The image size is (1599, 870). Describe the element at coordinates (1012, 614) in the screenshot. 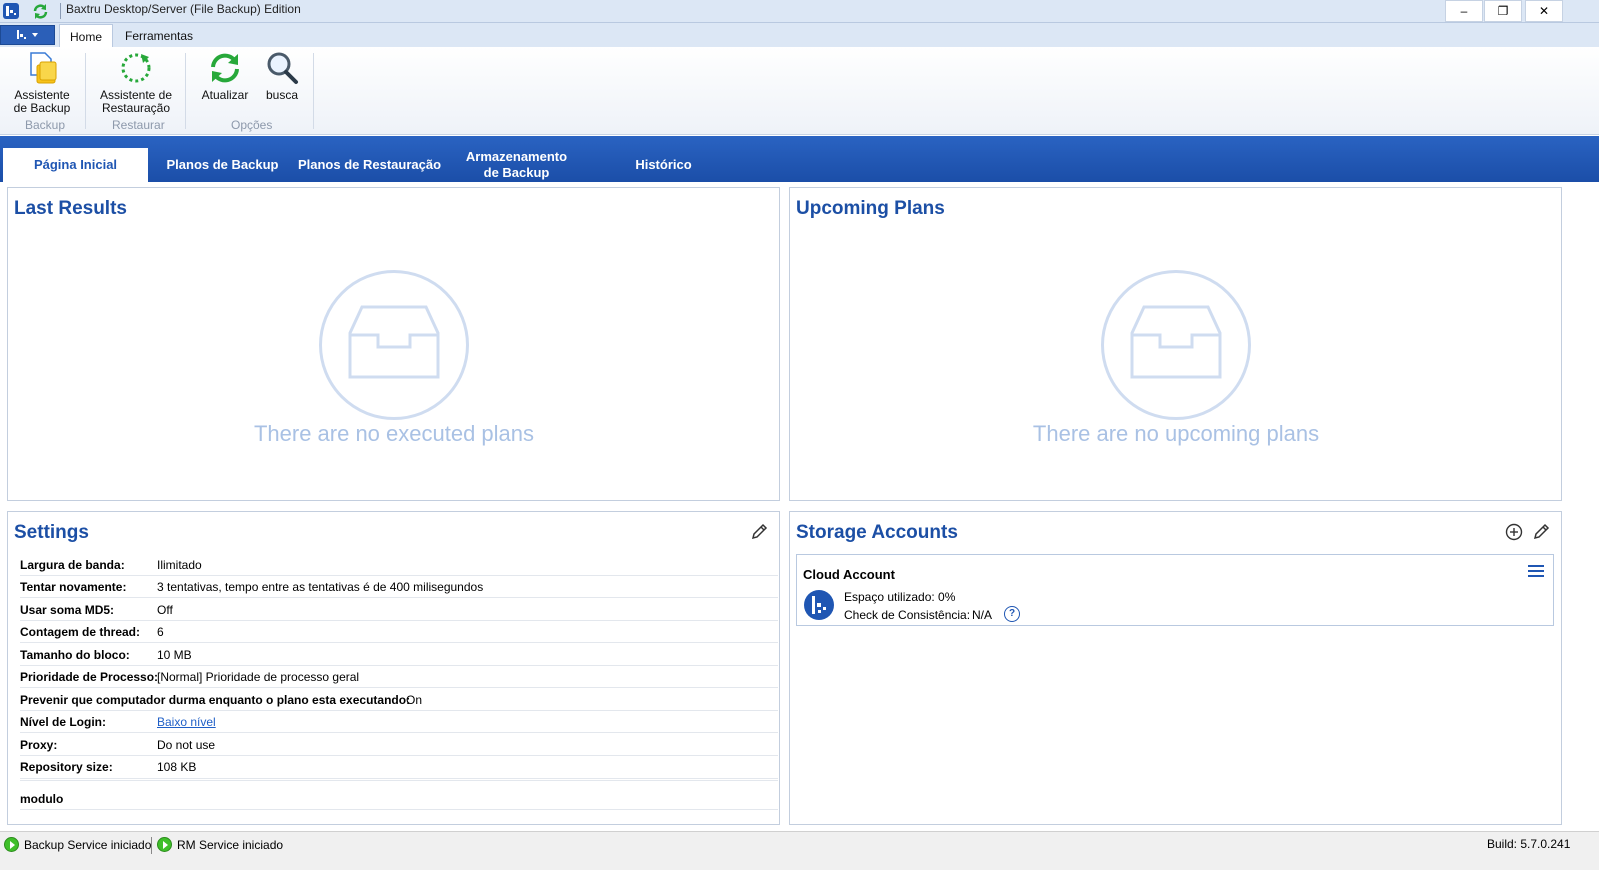

I see `help-icon: ?` at that location.